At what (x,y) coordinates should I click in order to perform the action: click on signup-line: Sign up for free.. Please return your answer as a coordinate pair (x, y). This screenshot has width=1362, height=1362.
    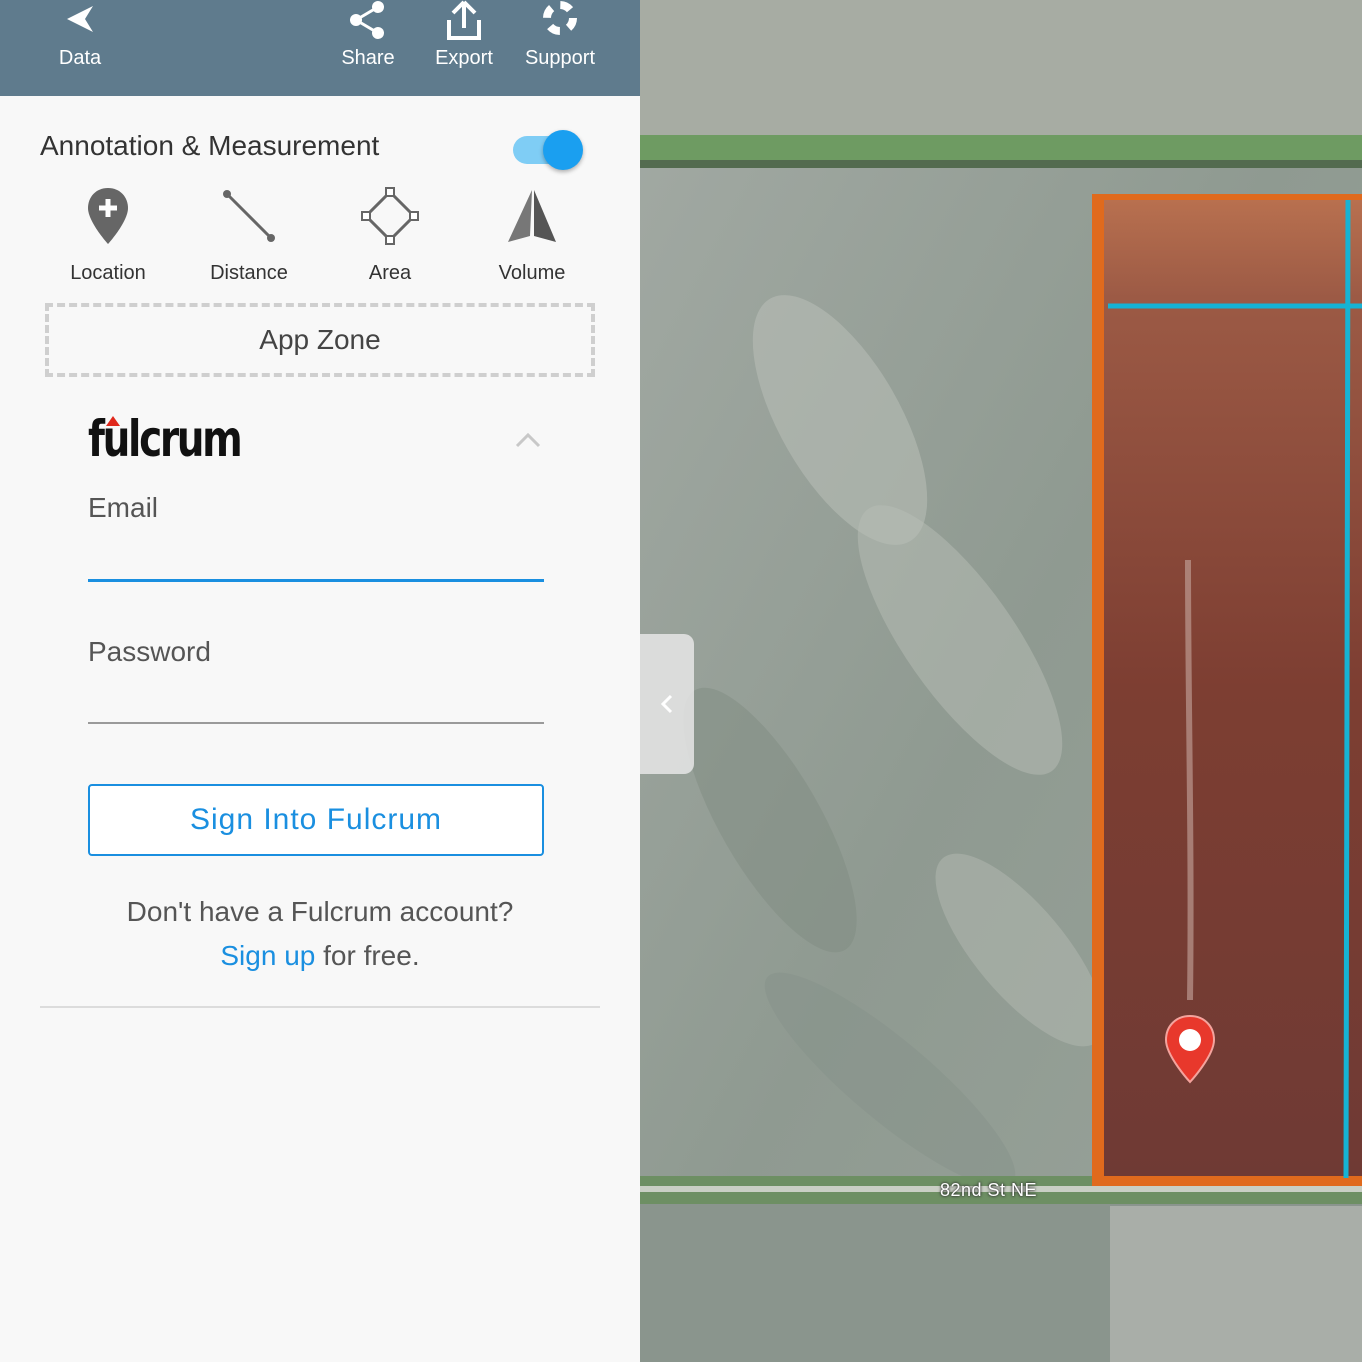
    Looking at the image, I should click on (320, 956).